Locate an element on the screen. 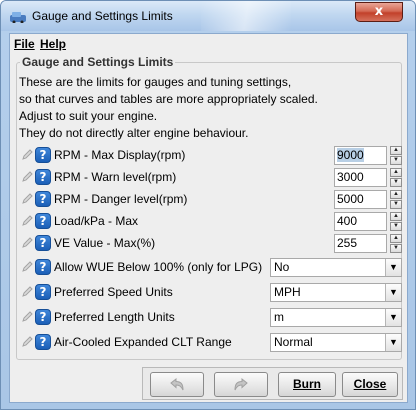 The height and width of the screenshot is (410, 416). redo-button is located at coordinates (241, 384).